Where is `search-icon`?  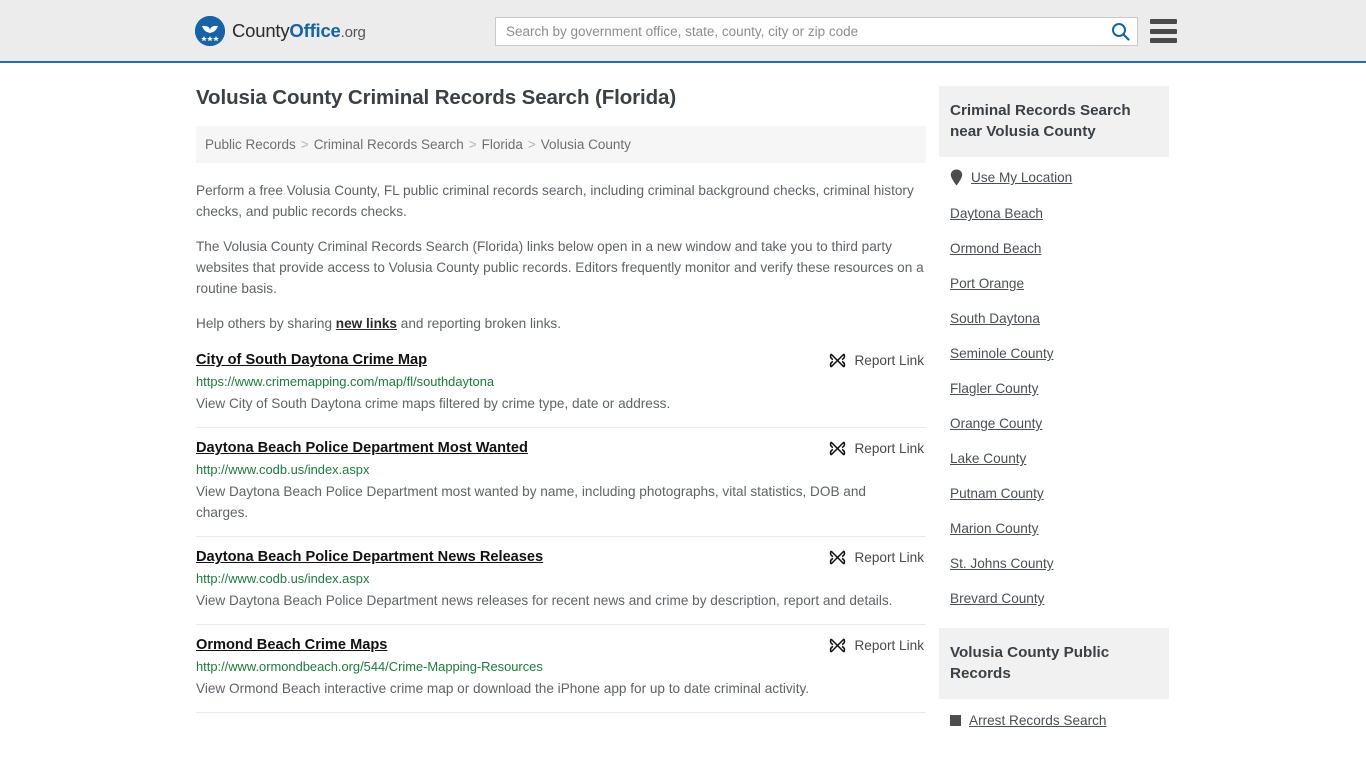
search-icon is located at coordinates (1120, 32).